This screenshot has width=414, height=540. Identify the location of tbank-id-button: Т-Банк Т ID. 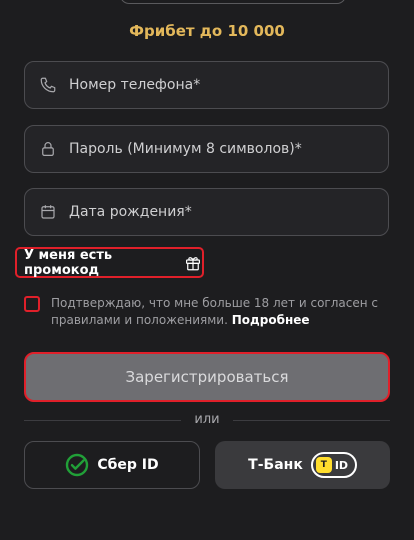
(302, 465).